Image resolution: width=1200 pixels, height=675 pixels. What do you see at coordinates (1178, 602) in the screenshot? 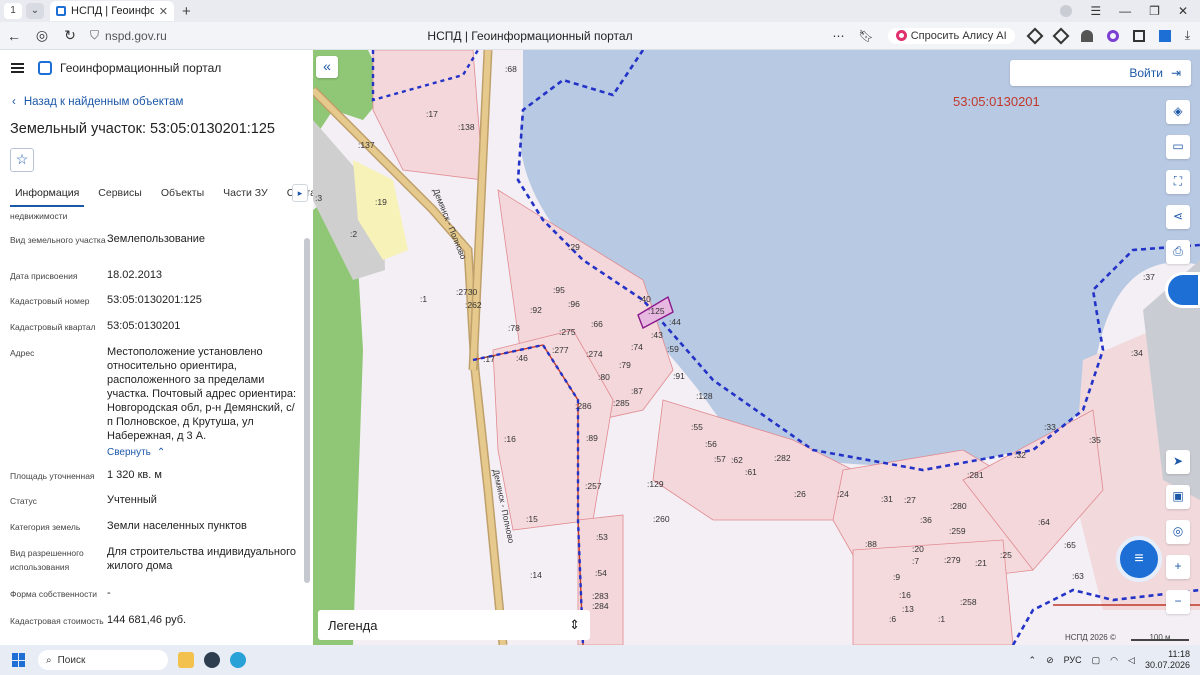
I see `zoom-out-icon: −` at bounding box center [1178, 602].